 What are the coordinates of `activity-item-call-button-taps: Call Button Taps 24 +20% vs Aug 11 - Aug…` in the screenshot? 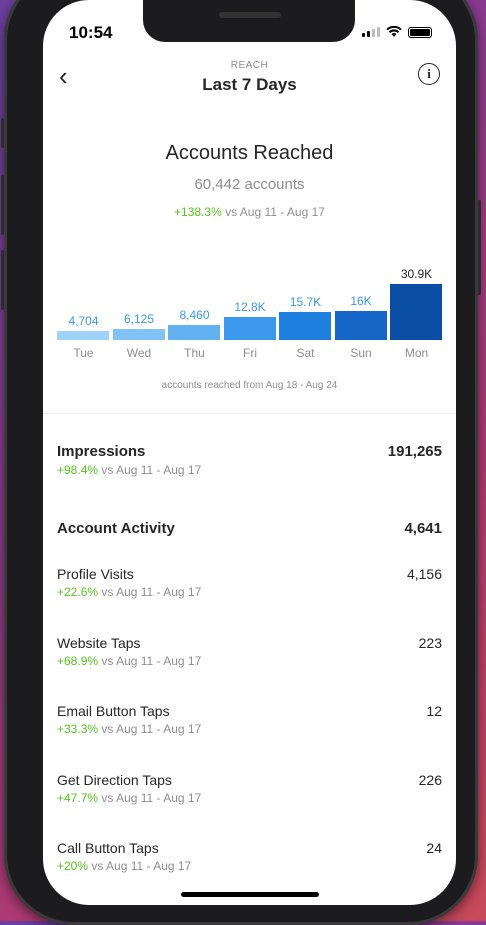 It's located at (249, 856).